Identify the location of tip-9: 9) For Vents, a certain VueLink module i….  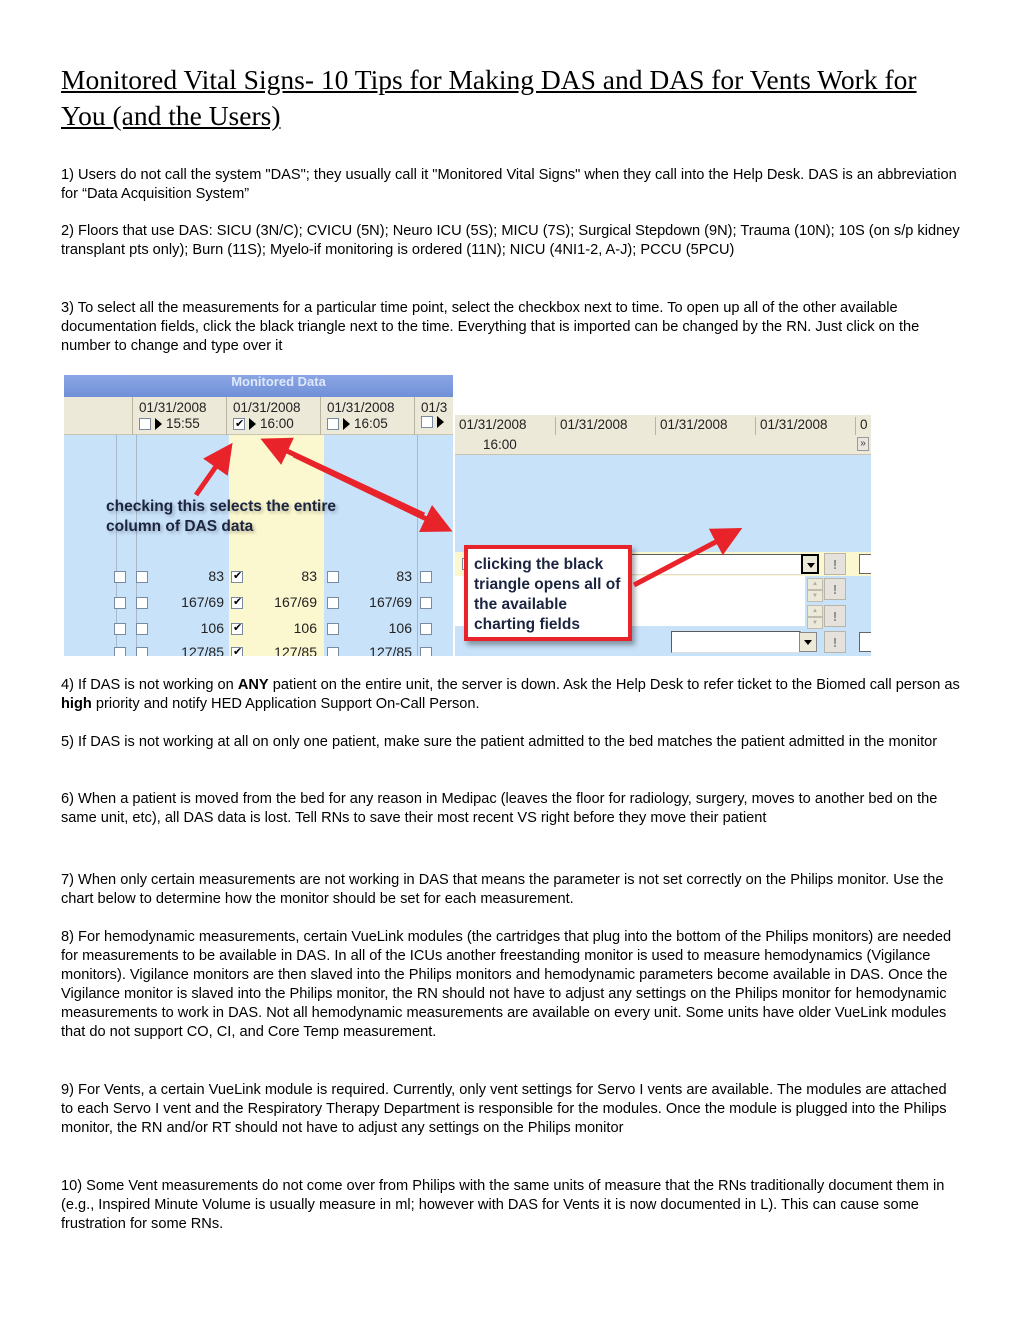
(504, 1109).